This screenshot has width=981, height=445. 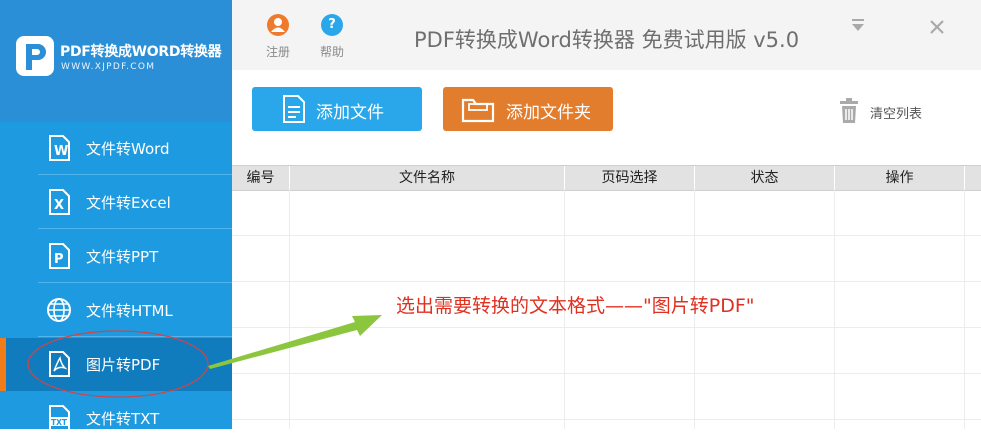 I want to click on annotation-text: 选出需要转换的文本格式——"图片转PDF", so click(x=575, y=306).